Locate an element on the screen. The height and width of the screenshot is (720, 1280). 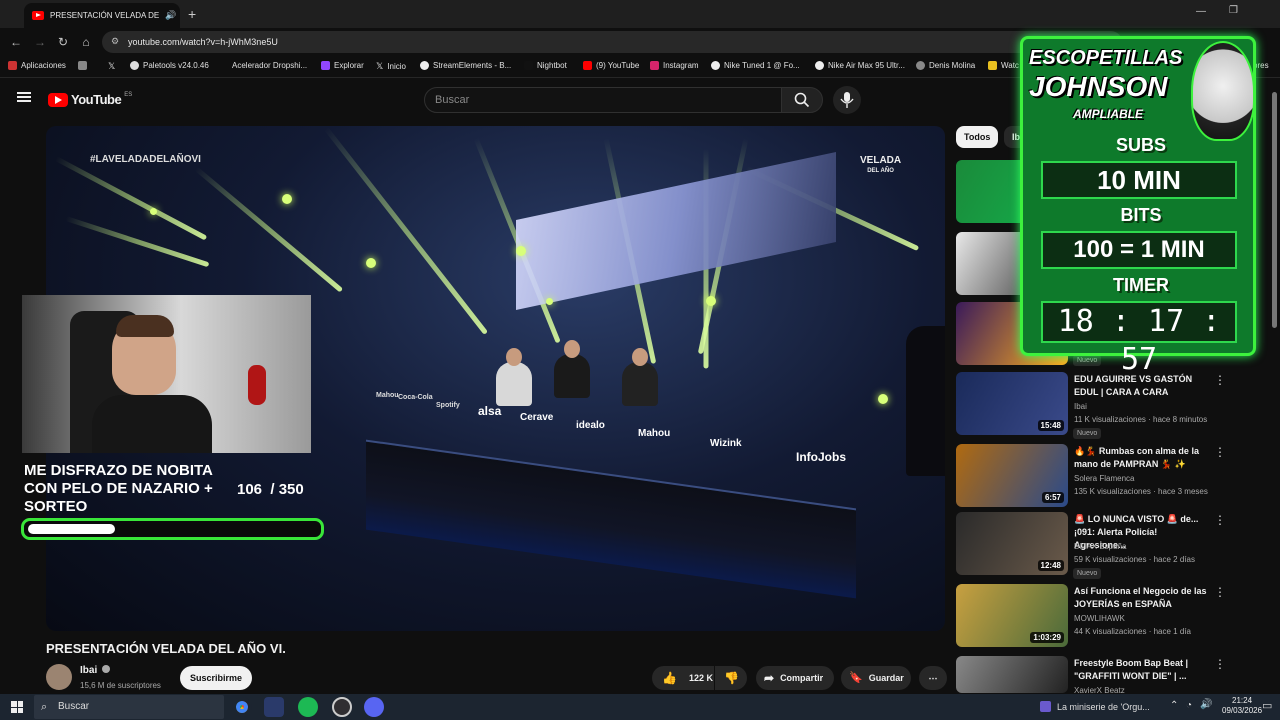
minimize-window-button: — is located at coordinates (1201, 11).